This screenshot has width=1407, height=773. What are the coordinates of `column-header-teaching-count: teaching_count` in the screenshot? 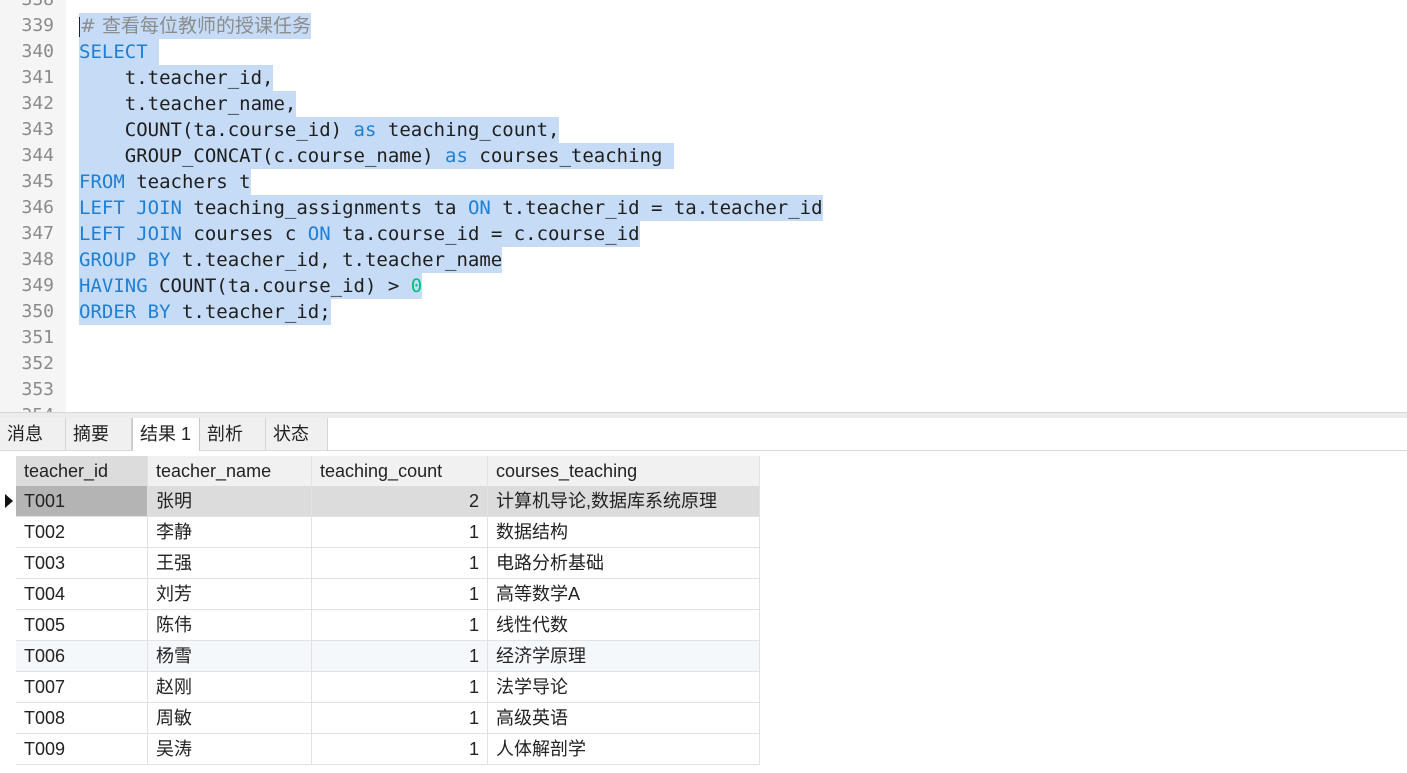 It's located at (400, 471).